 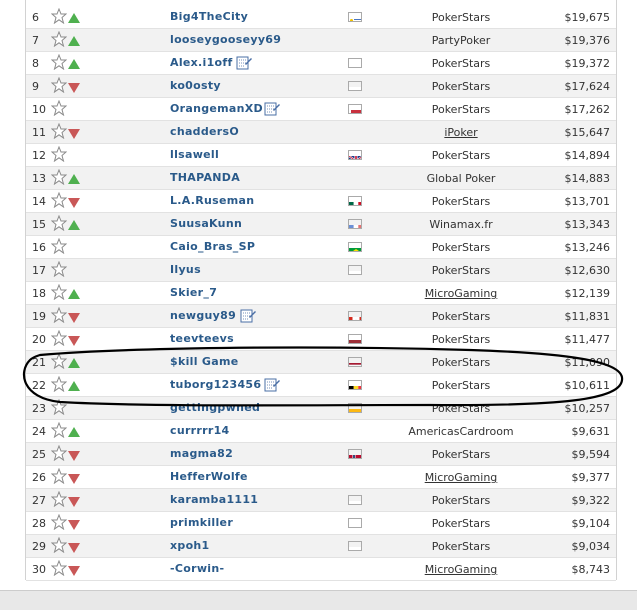 What do you see at coordinates (190, 545) in the screenshot?
I see `player-name-link: xpoh1` at bounding box center [190, 545].